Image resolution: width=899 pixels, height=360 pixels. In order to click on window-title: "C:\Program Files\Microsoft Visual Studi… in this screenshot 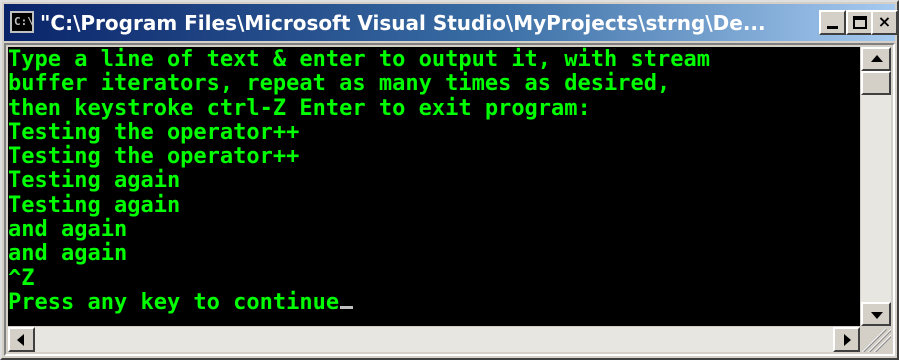, I will do `click(403, 23)`.